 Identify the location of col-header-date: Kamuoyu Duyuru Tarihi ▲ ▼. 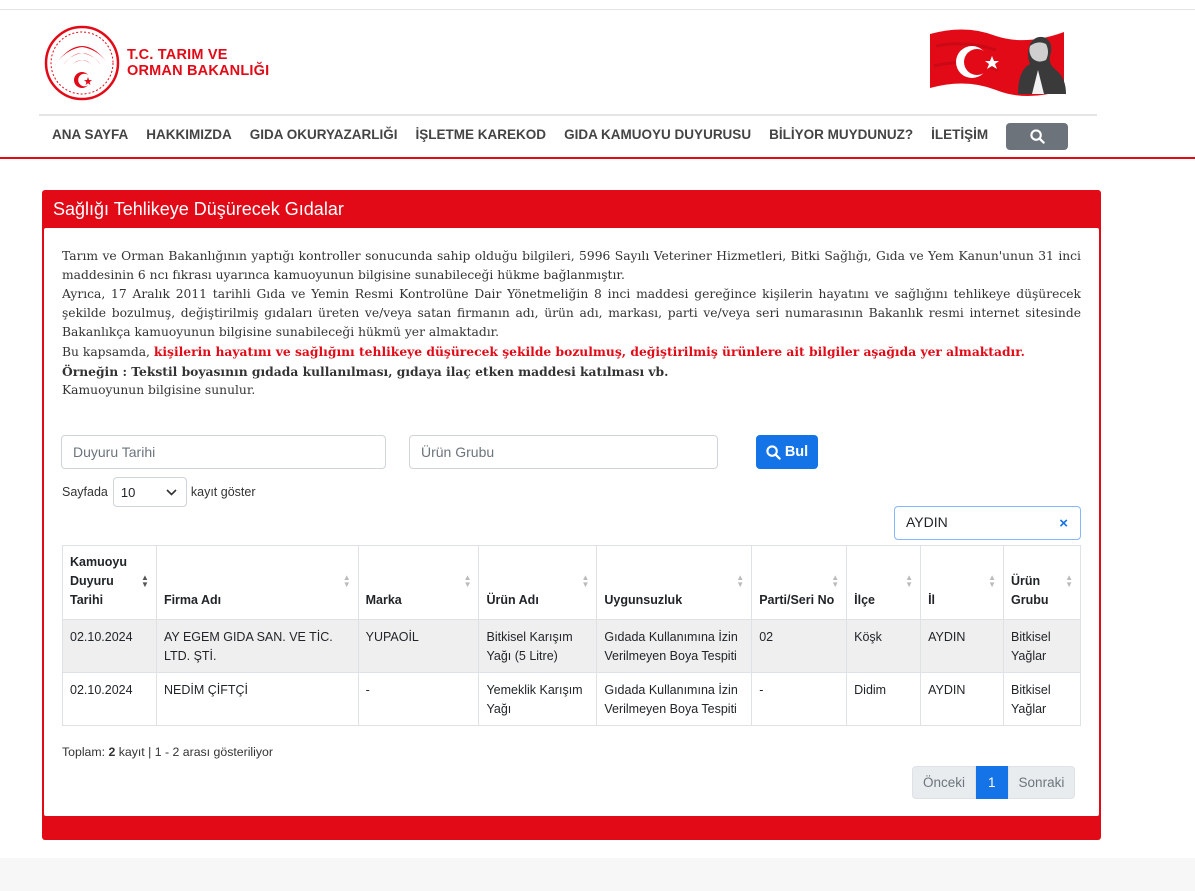
(109, 582).